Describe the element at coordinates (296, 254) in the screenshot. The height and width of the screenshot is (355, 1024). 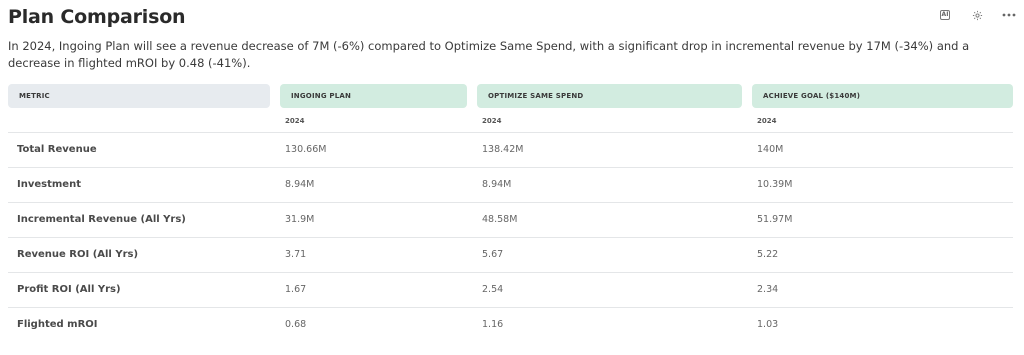
I see `cell-ingoing-plan: 3.71` at that location.